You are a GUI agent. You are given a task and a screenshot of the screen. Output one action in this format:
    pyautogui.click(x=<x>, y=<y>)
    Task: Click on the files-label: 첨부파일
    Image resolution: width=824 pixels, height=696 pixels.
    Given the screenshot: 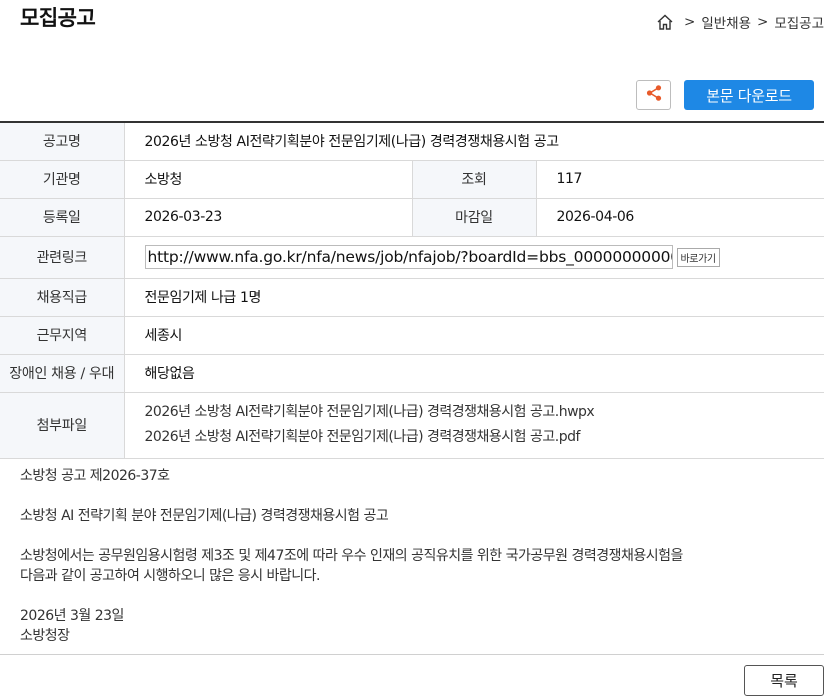 What is the action you would take?
    pyautogui.click(x=62, y=425)
    